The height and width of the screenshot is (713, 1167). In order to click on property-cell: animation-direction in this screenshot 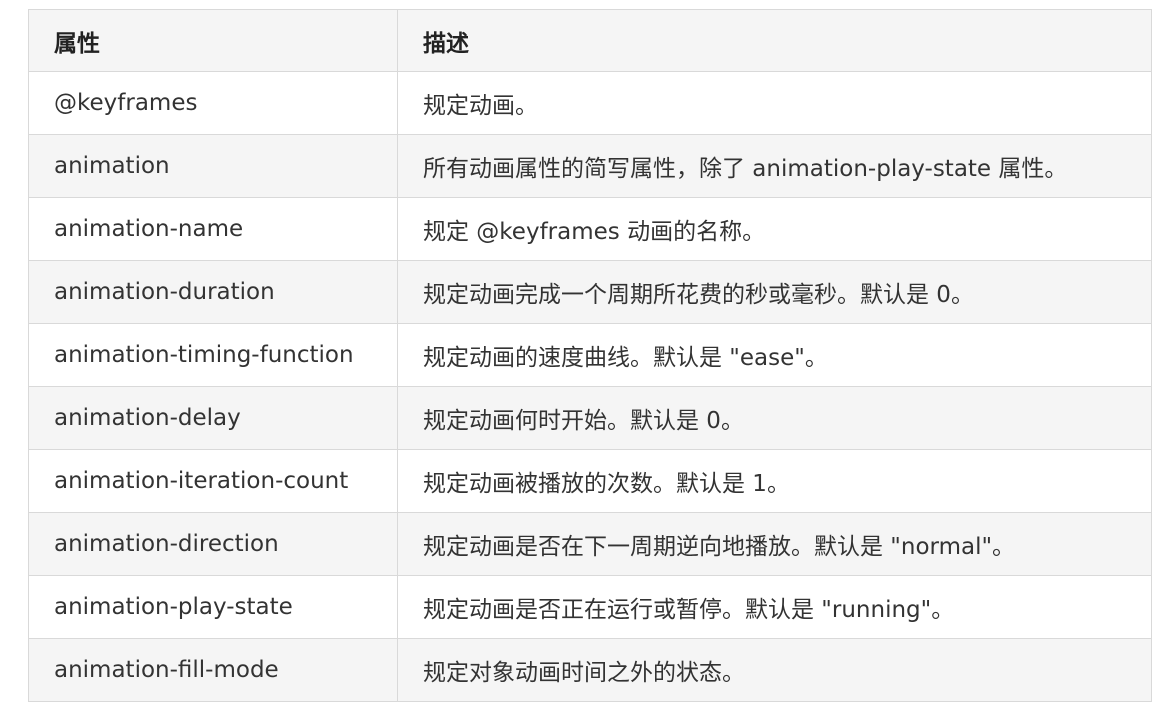, I will do `click(213, 544)`.